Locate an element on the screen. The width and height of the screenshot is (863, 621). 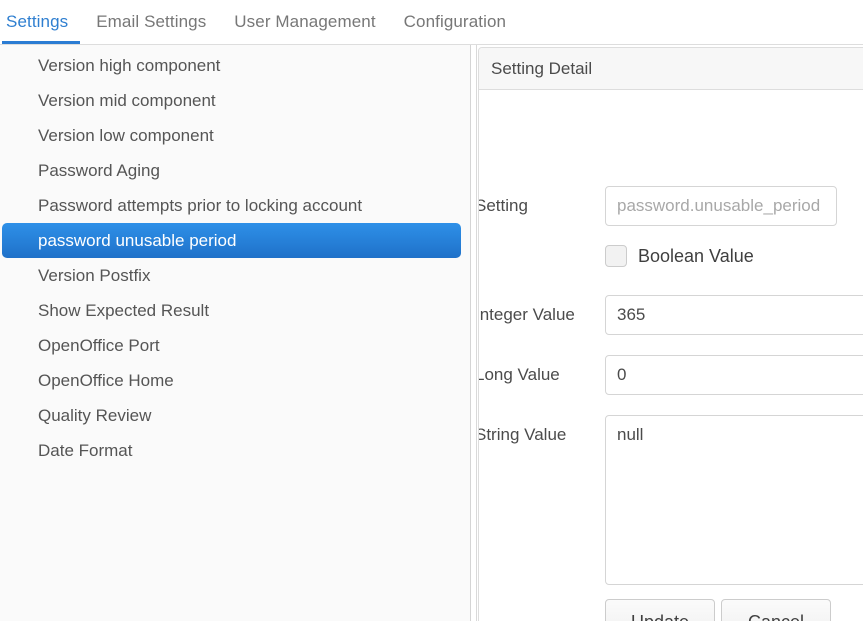
list-item: Version low component is located at coordinates (231, 135).